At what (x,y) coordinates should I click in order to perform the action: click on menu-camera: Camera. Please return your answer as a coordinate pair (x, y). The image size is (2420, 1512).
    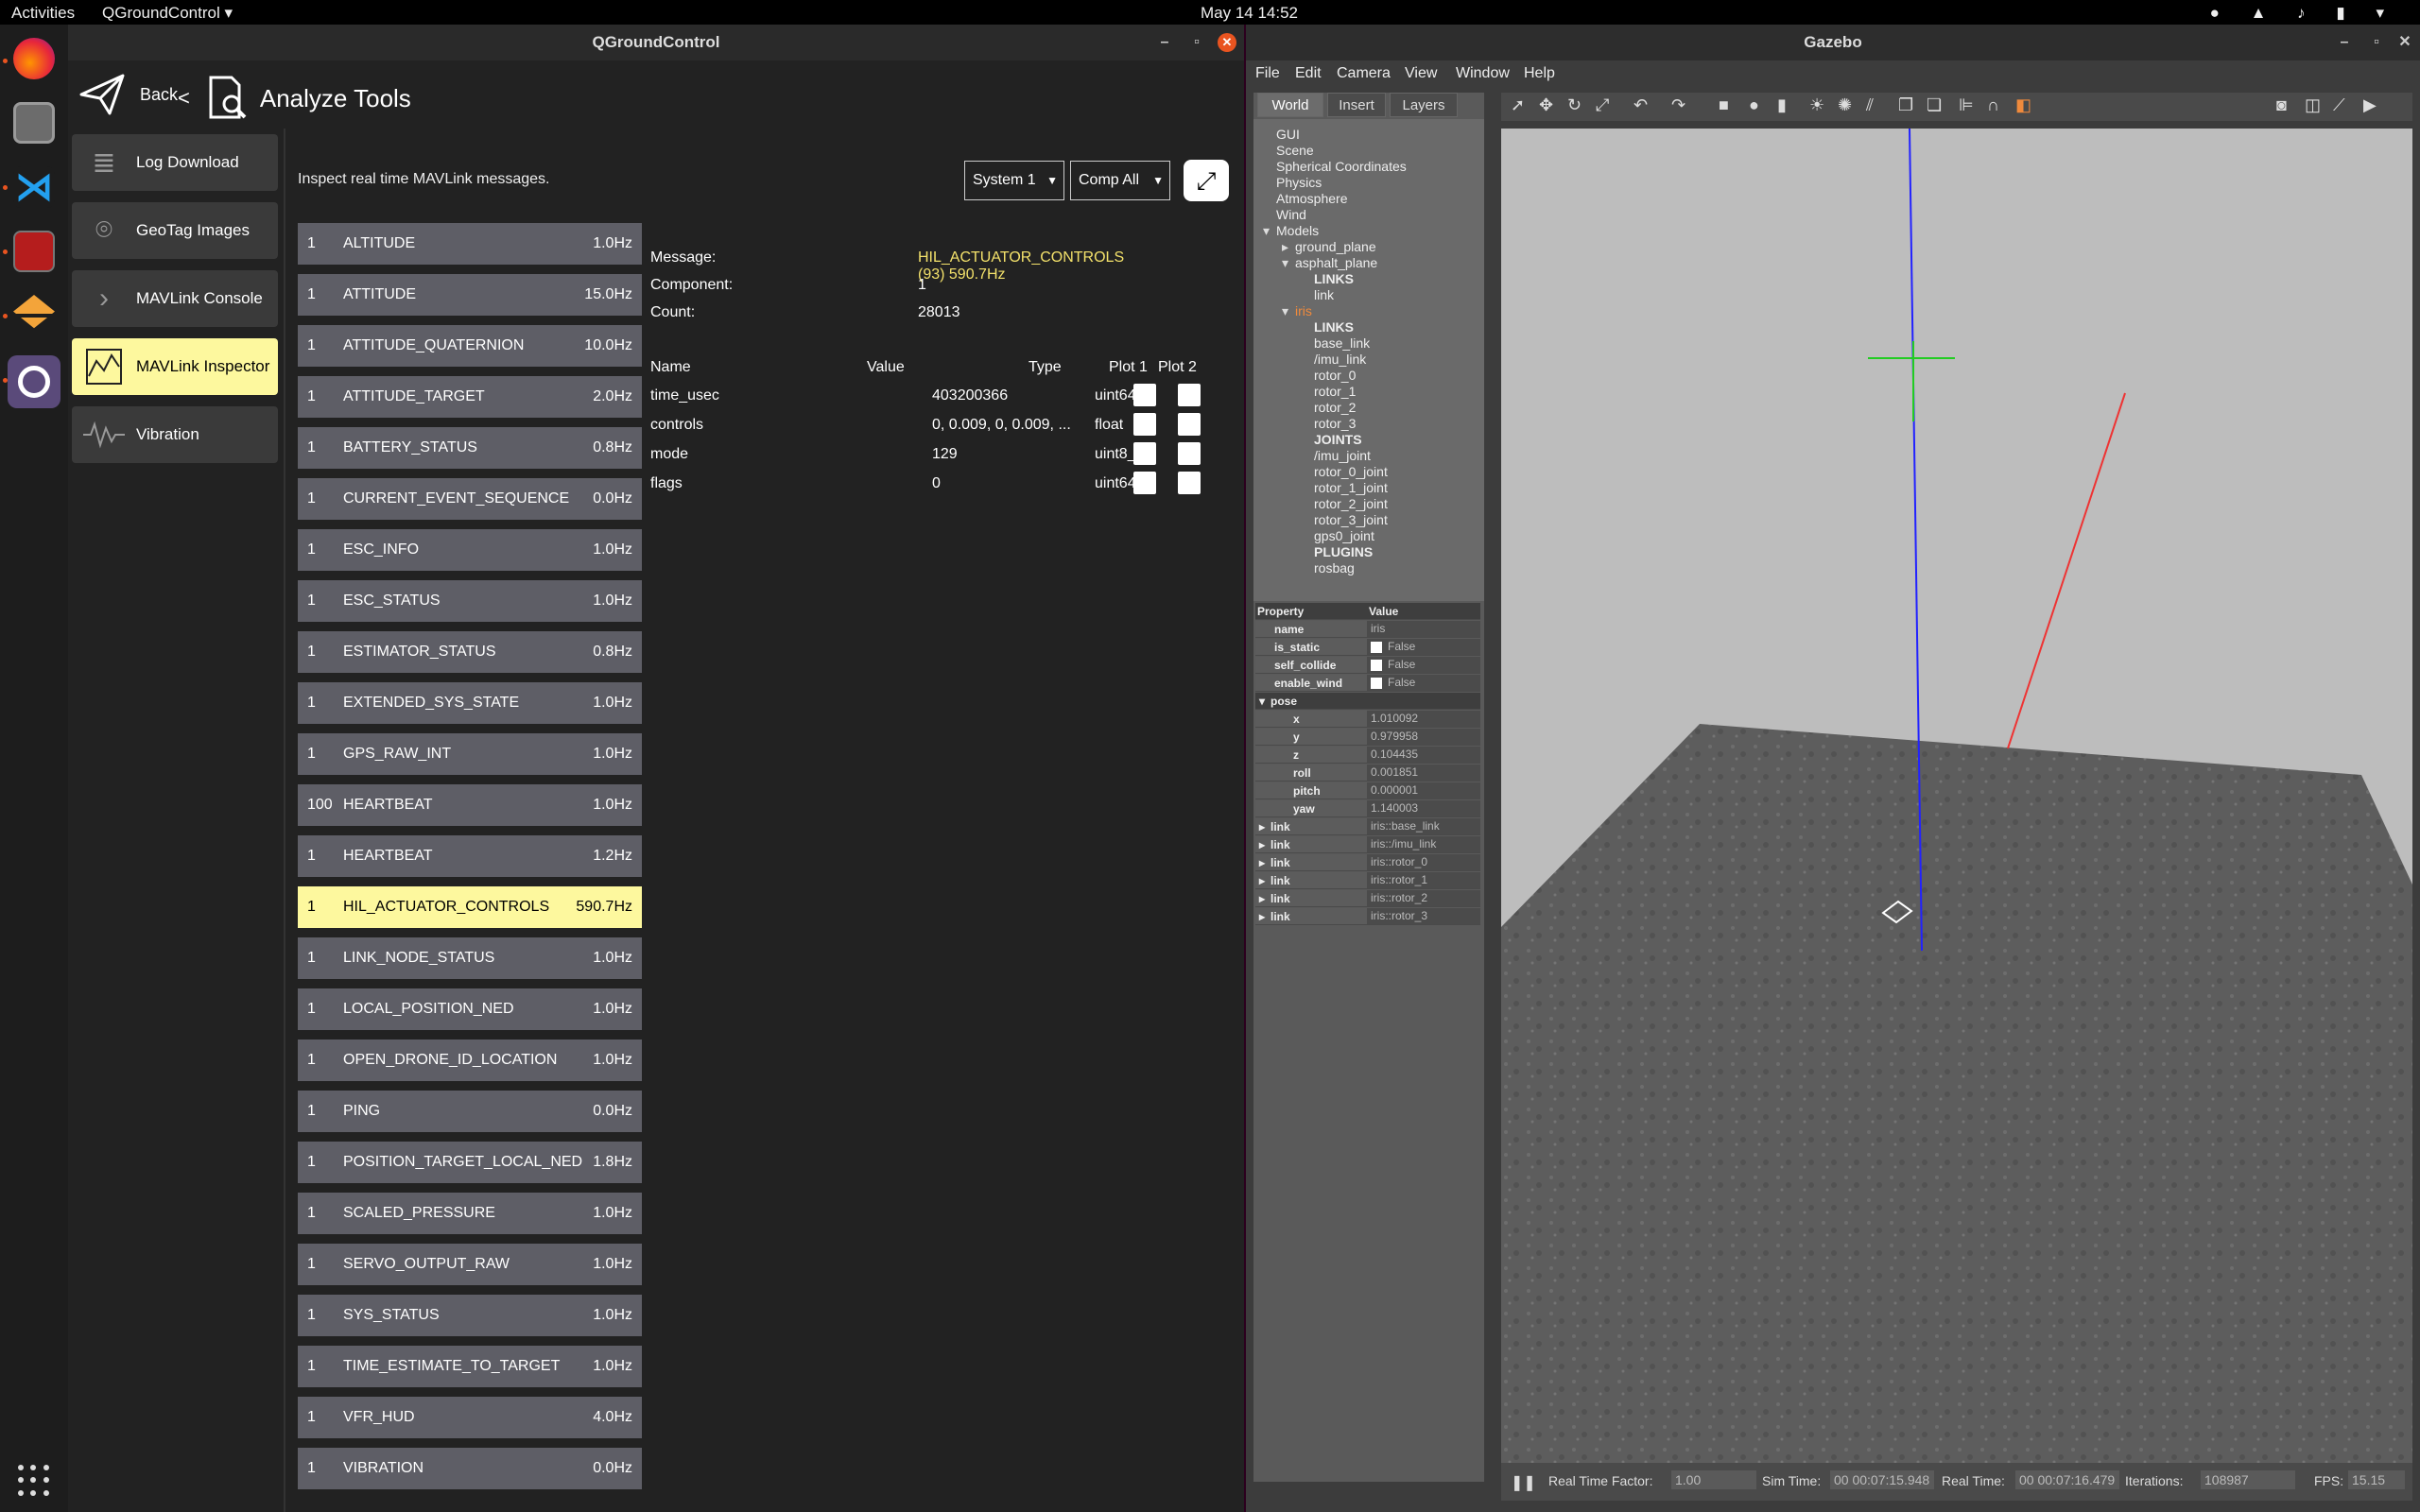
    Looking at the image, I should click on (1364, 73).